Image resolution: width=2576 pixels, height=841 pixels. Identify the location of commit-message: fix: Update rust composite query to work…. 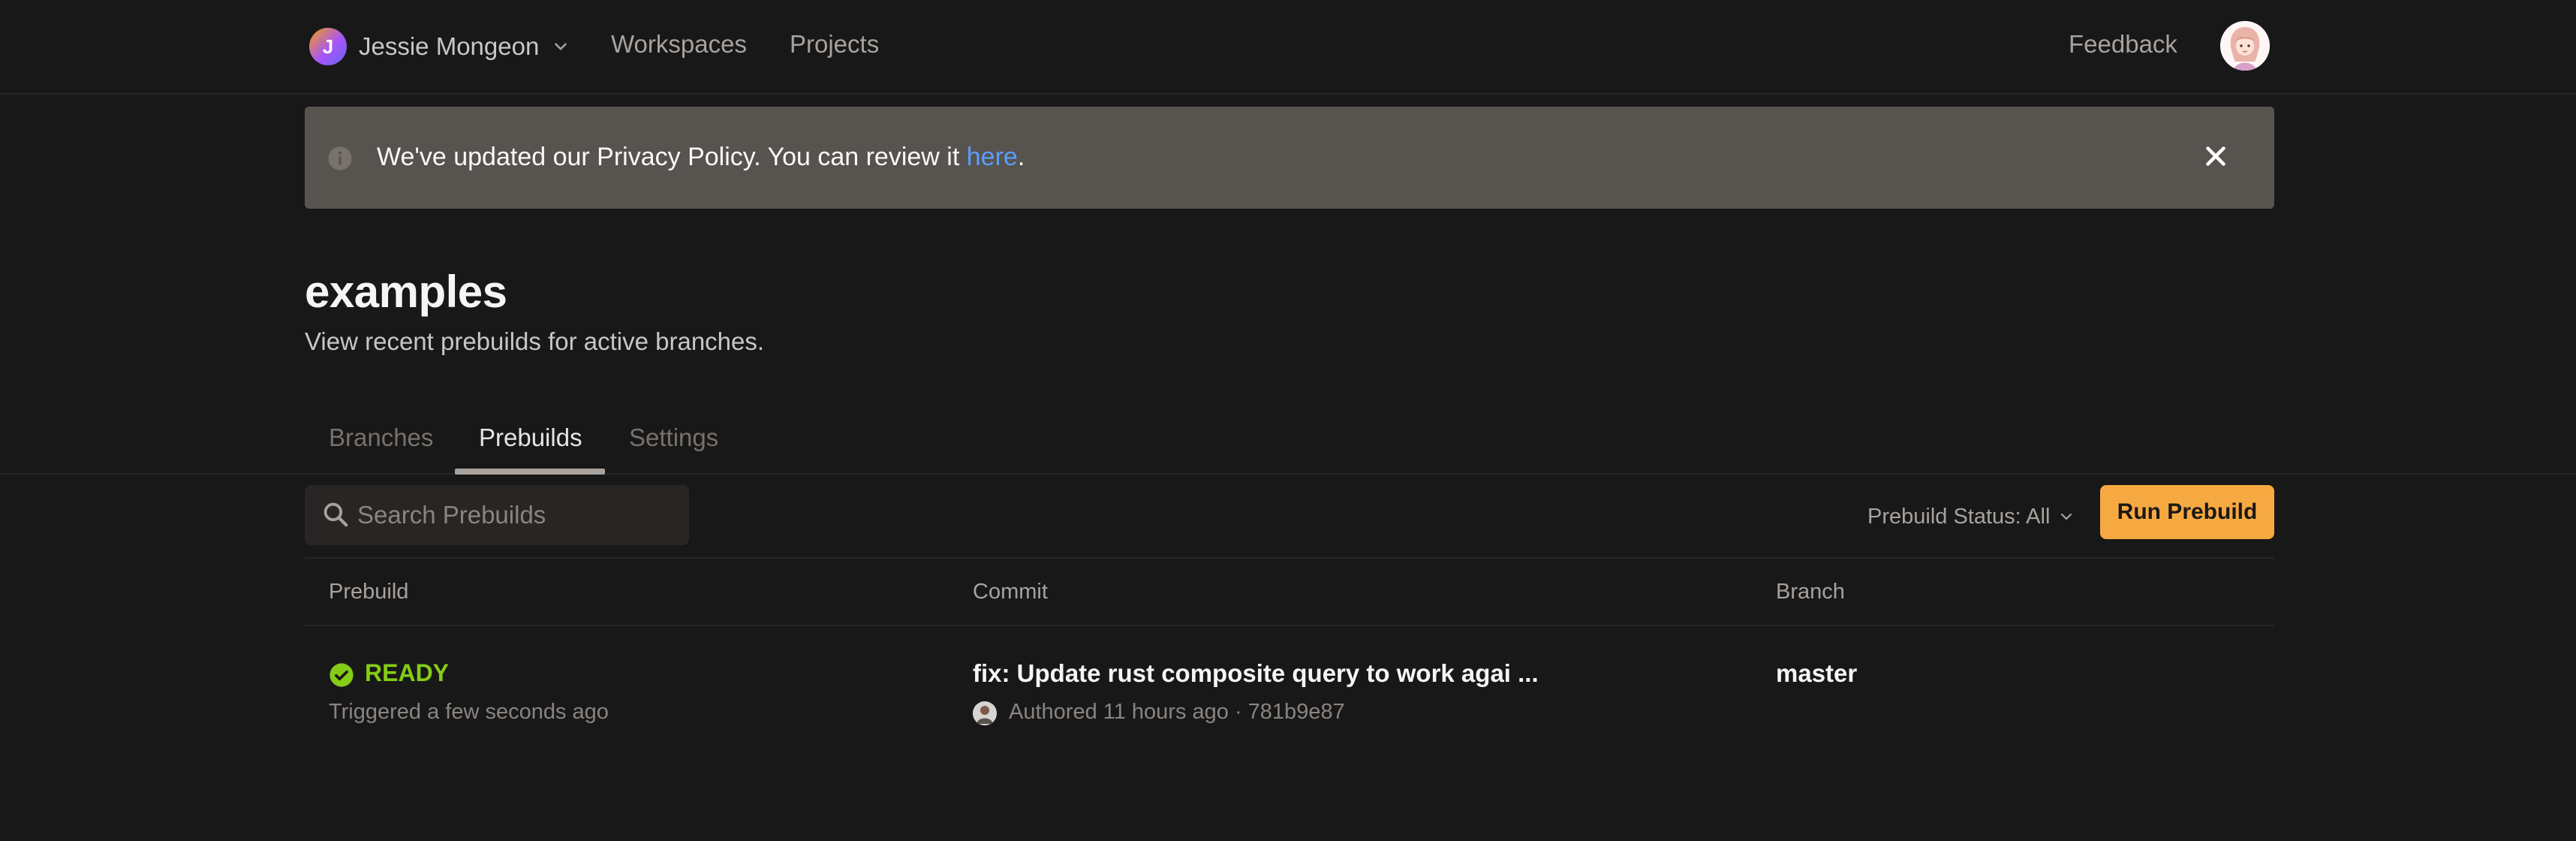
(1256, 673).